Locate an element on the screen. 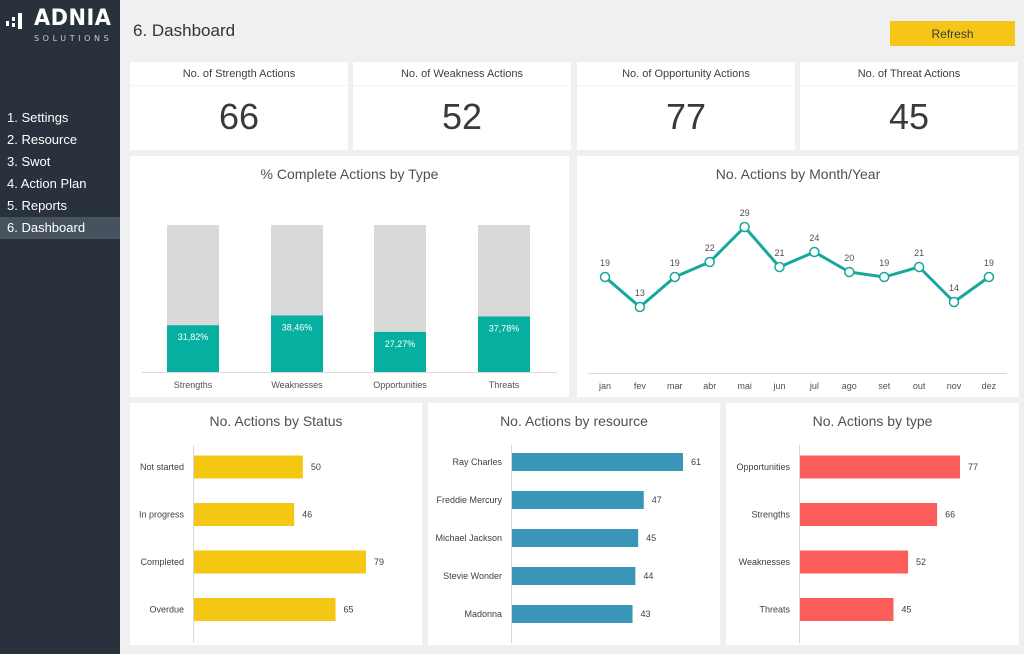 The height and width of the screenshot is (654, 1024). data-label: 66 is located at coordinates (950, 515).